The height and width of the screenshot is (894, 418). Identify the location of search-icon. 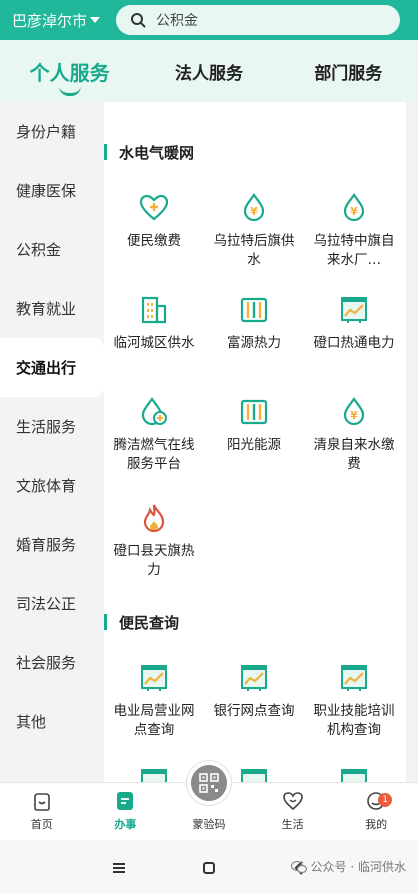
(138, 20).